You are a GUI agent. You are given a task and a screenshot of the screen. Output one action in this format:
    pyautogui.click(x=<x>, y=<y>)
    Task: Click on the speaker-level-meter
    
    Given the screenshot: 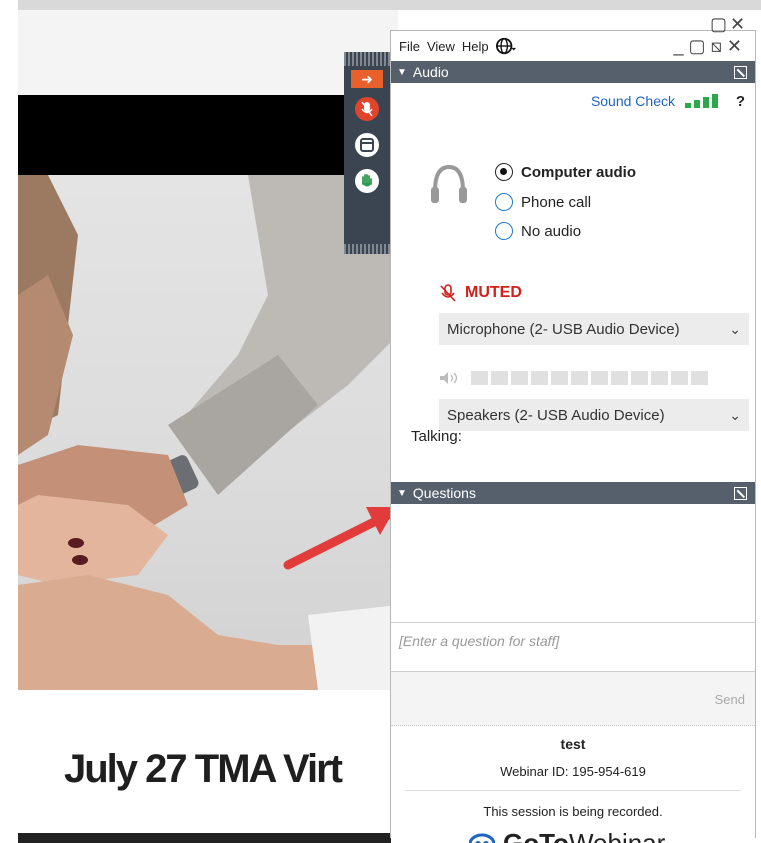 What is the action you would take?
    pyautogui.click(x=575, y=378)
    